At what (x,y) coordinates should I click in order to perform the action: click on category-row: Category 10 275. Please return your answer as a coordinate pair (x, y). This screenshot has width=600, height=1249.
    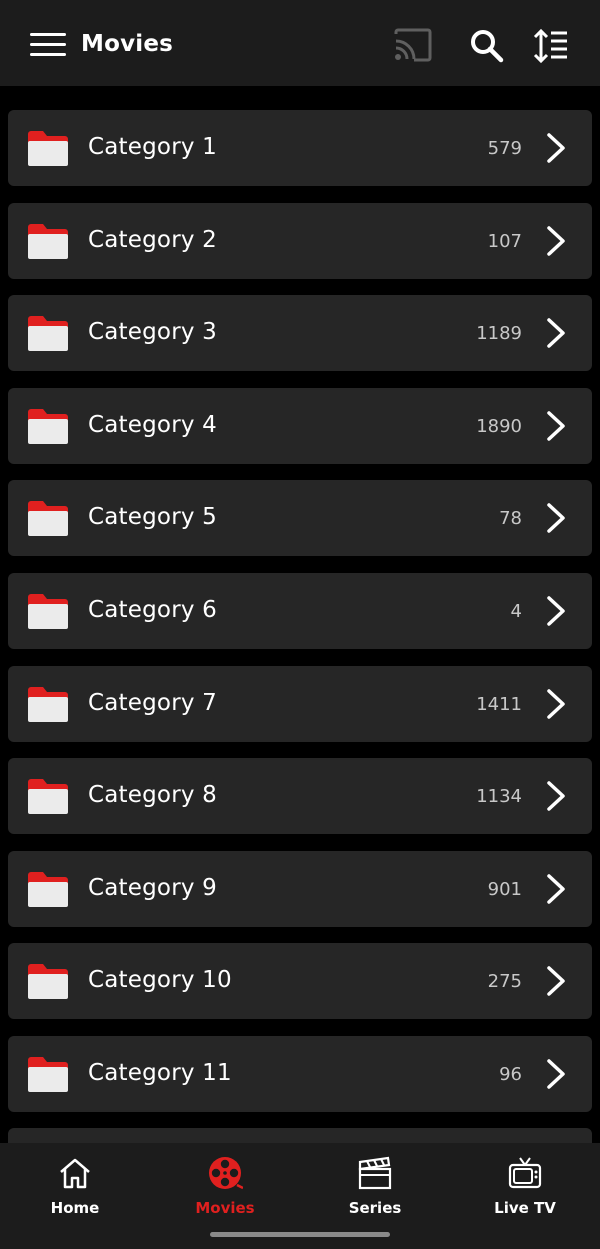
    Looking at the image, I should click on (300, 981).